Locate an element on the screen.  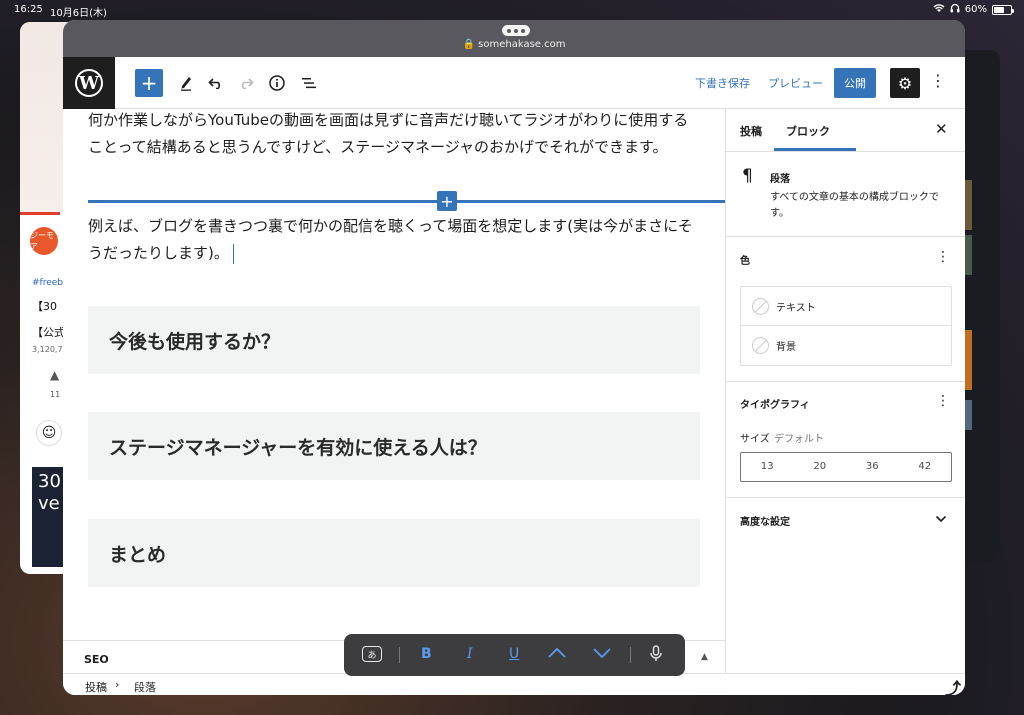
breadcrumb-paragraph: 段落 is located at coordinates (145, 687).